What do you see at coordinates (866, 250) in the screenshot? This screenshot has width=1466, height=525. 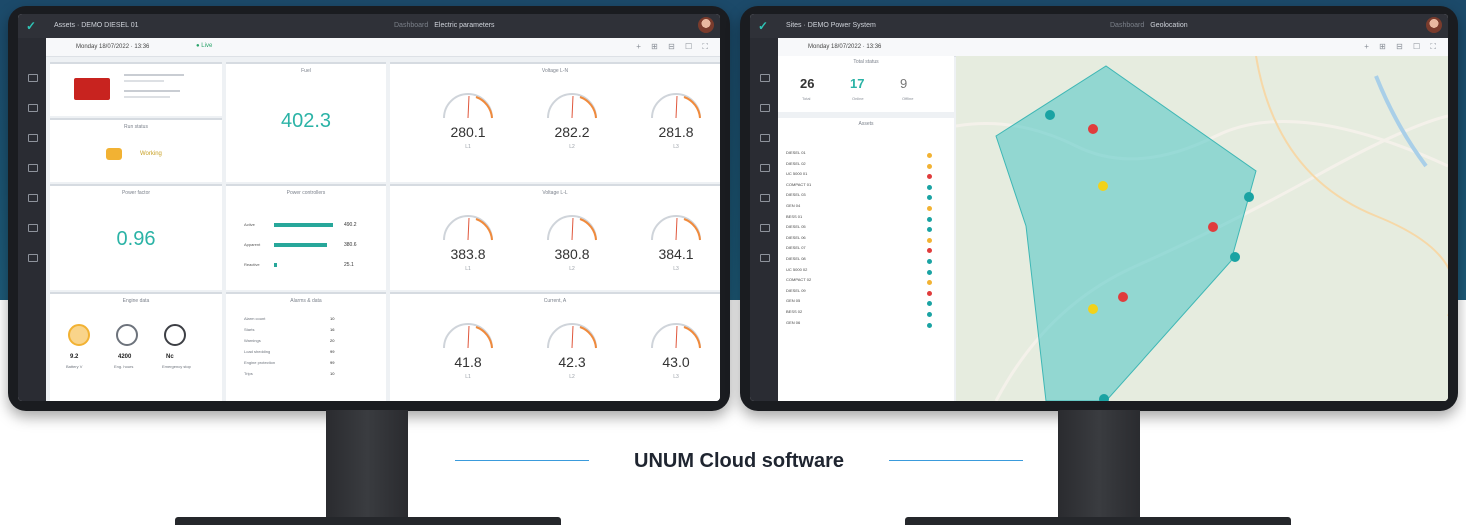 I see `list-item: DIESEL 07` at bounding box center [866, 250].